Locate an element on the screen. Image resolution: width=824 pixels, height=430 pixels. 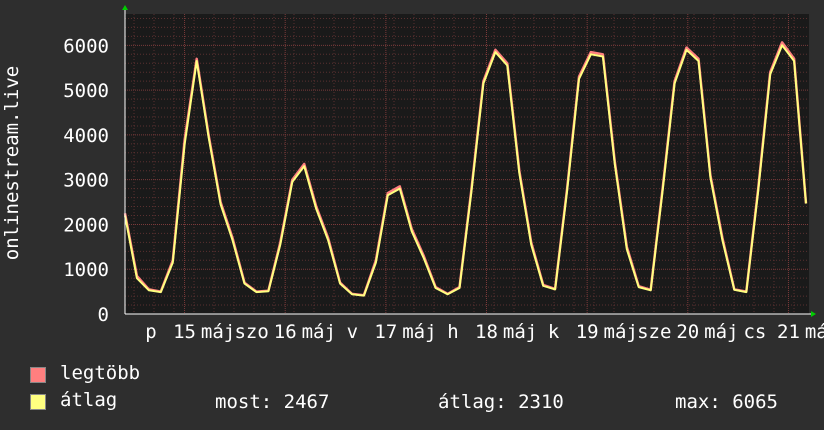
x-tick-label: v is located at coordinates (352, 332).